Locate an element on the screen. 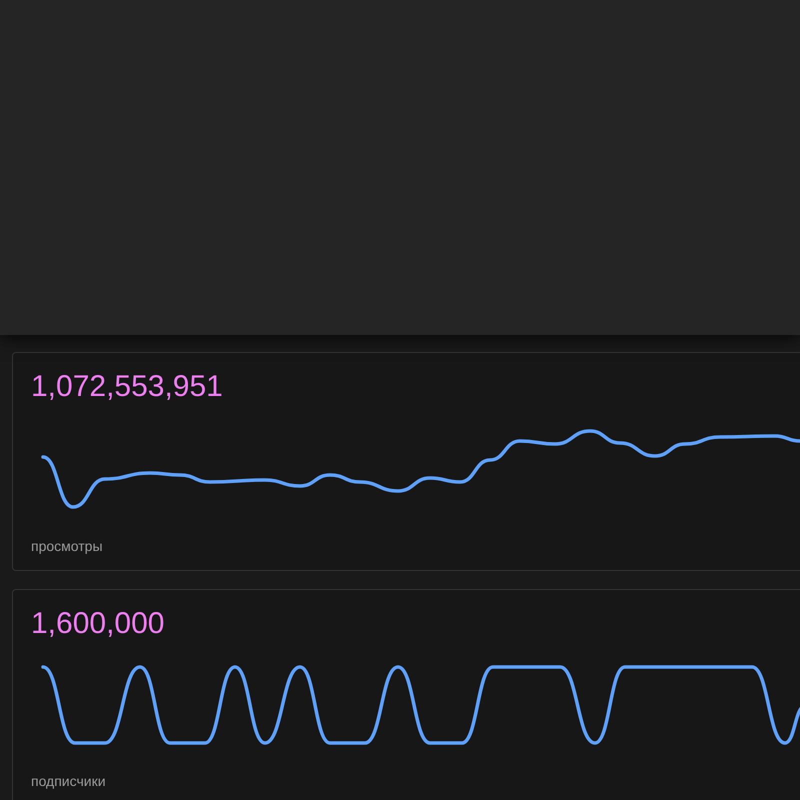  stat-value: 1,600,000 is located at coordinates (98, 624).